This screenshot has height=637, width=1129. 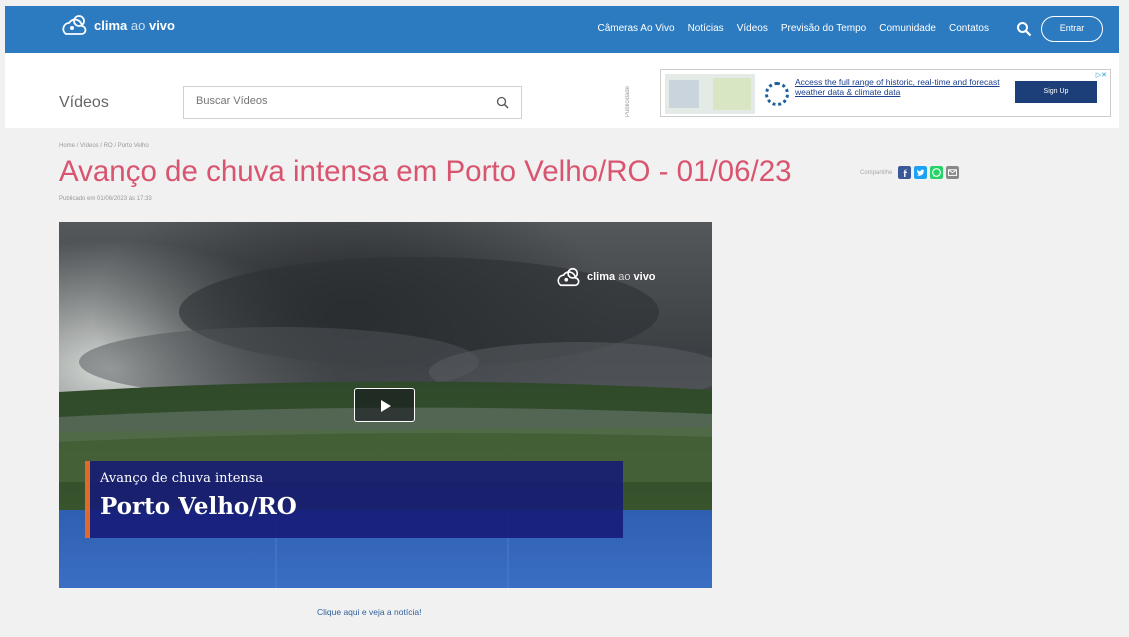 What do you see at coordinates (752, 28) in the screenshot?
I see `nav-item-videos: Vídeos` at bounding box center [752, 28].